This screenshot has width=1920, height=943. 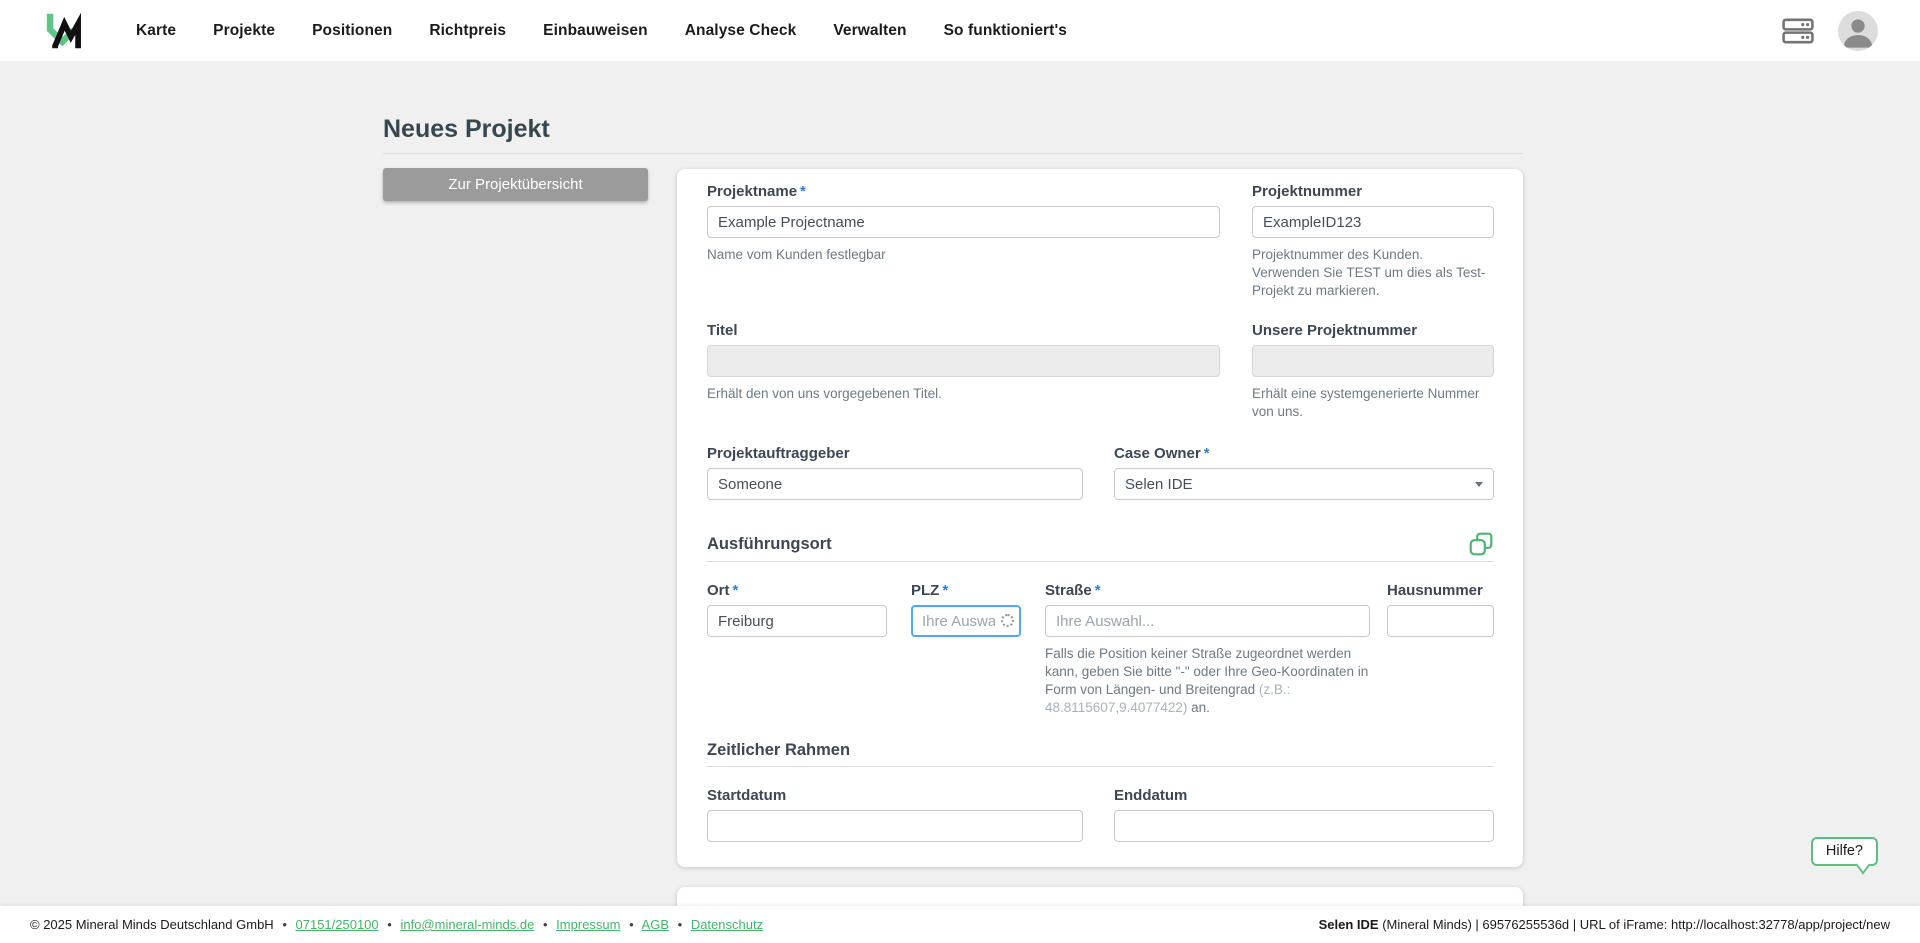 What do you see at coordinates (869, 31) in the screenshot?
I see `nav-item-verwalten: Verwalten` at bounding box center [869, 31].